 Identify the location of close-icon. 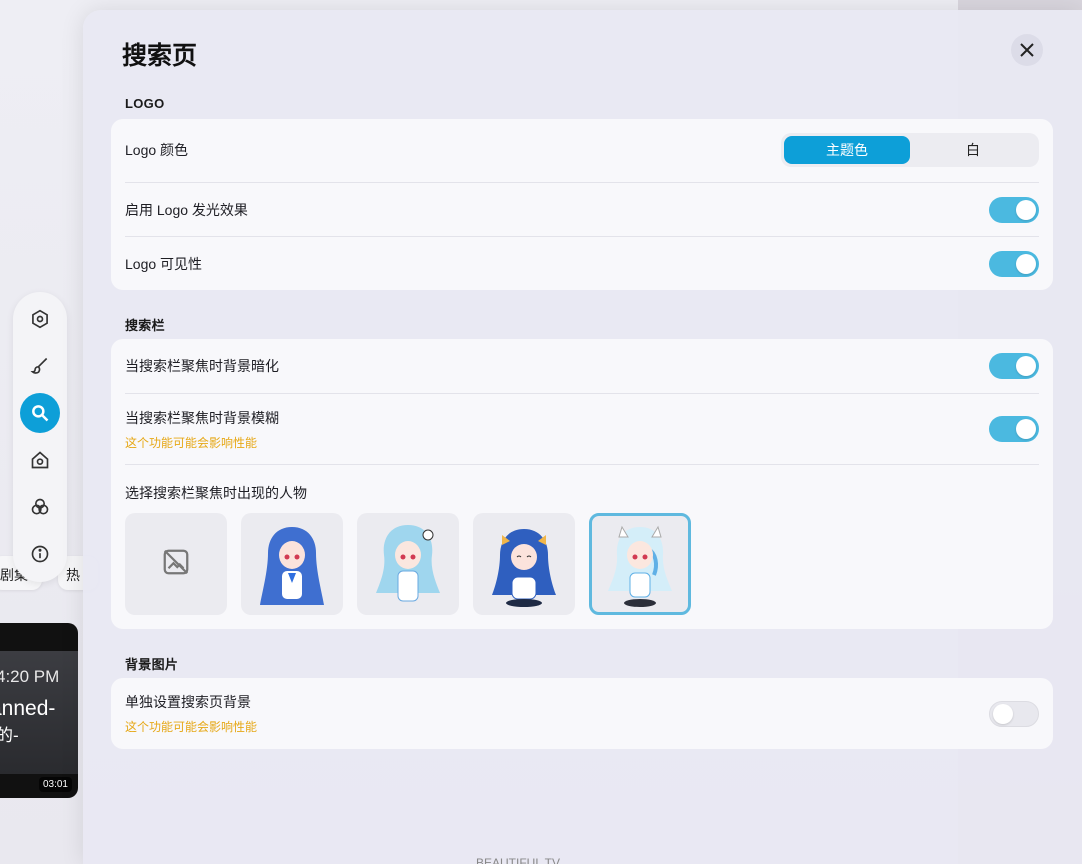
(1027, 50).